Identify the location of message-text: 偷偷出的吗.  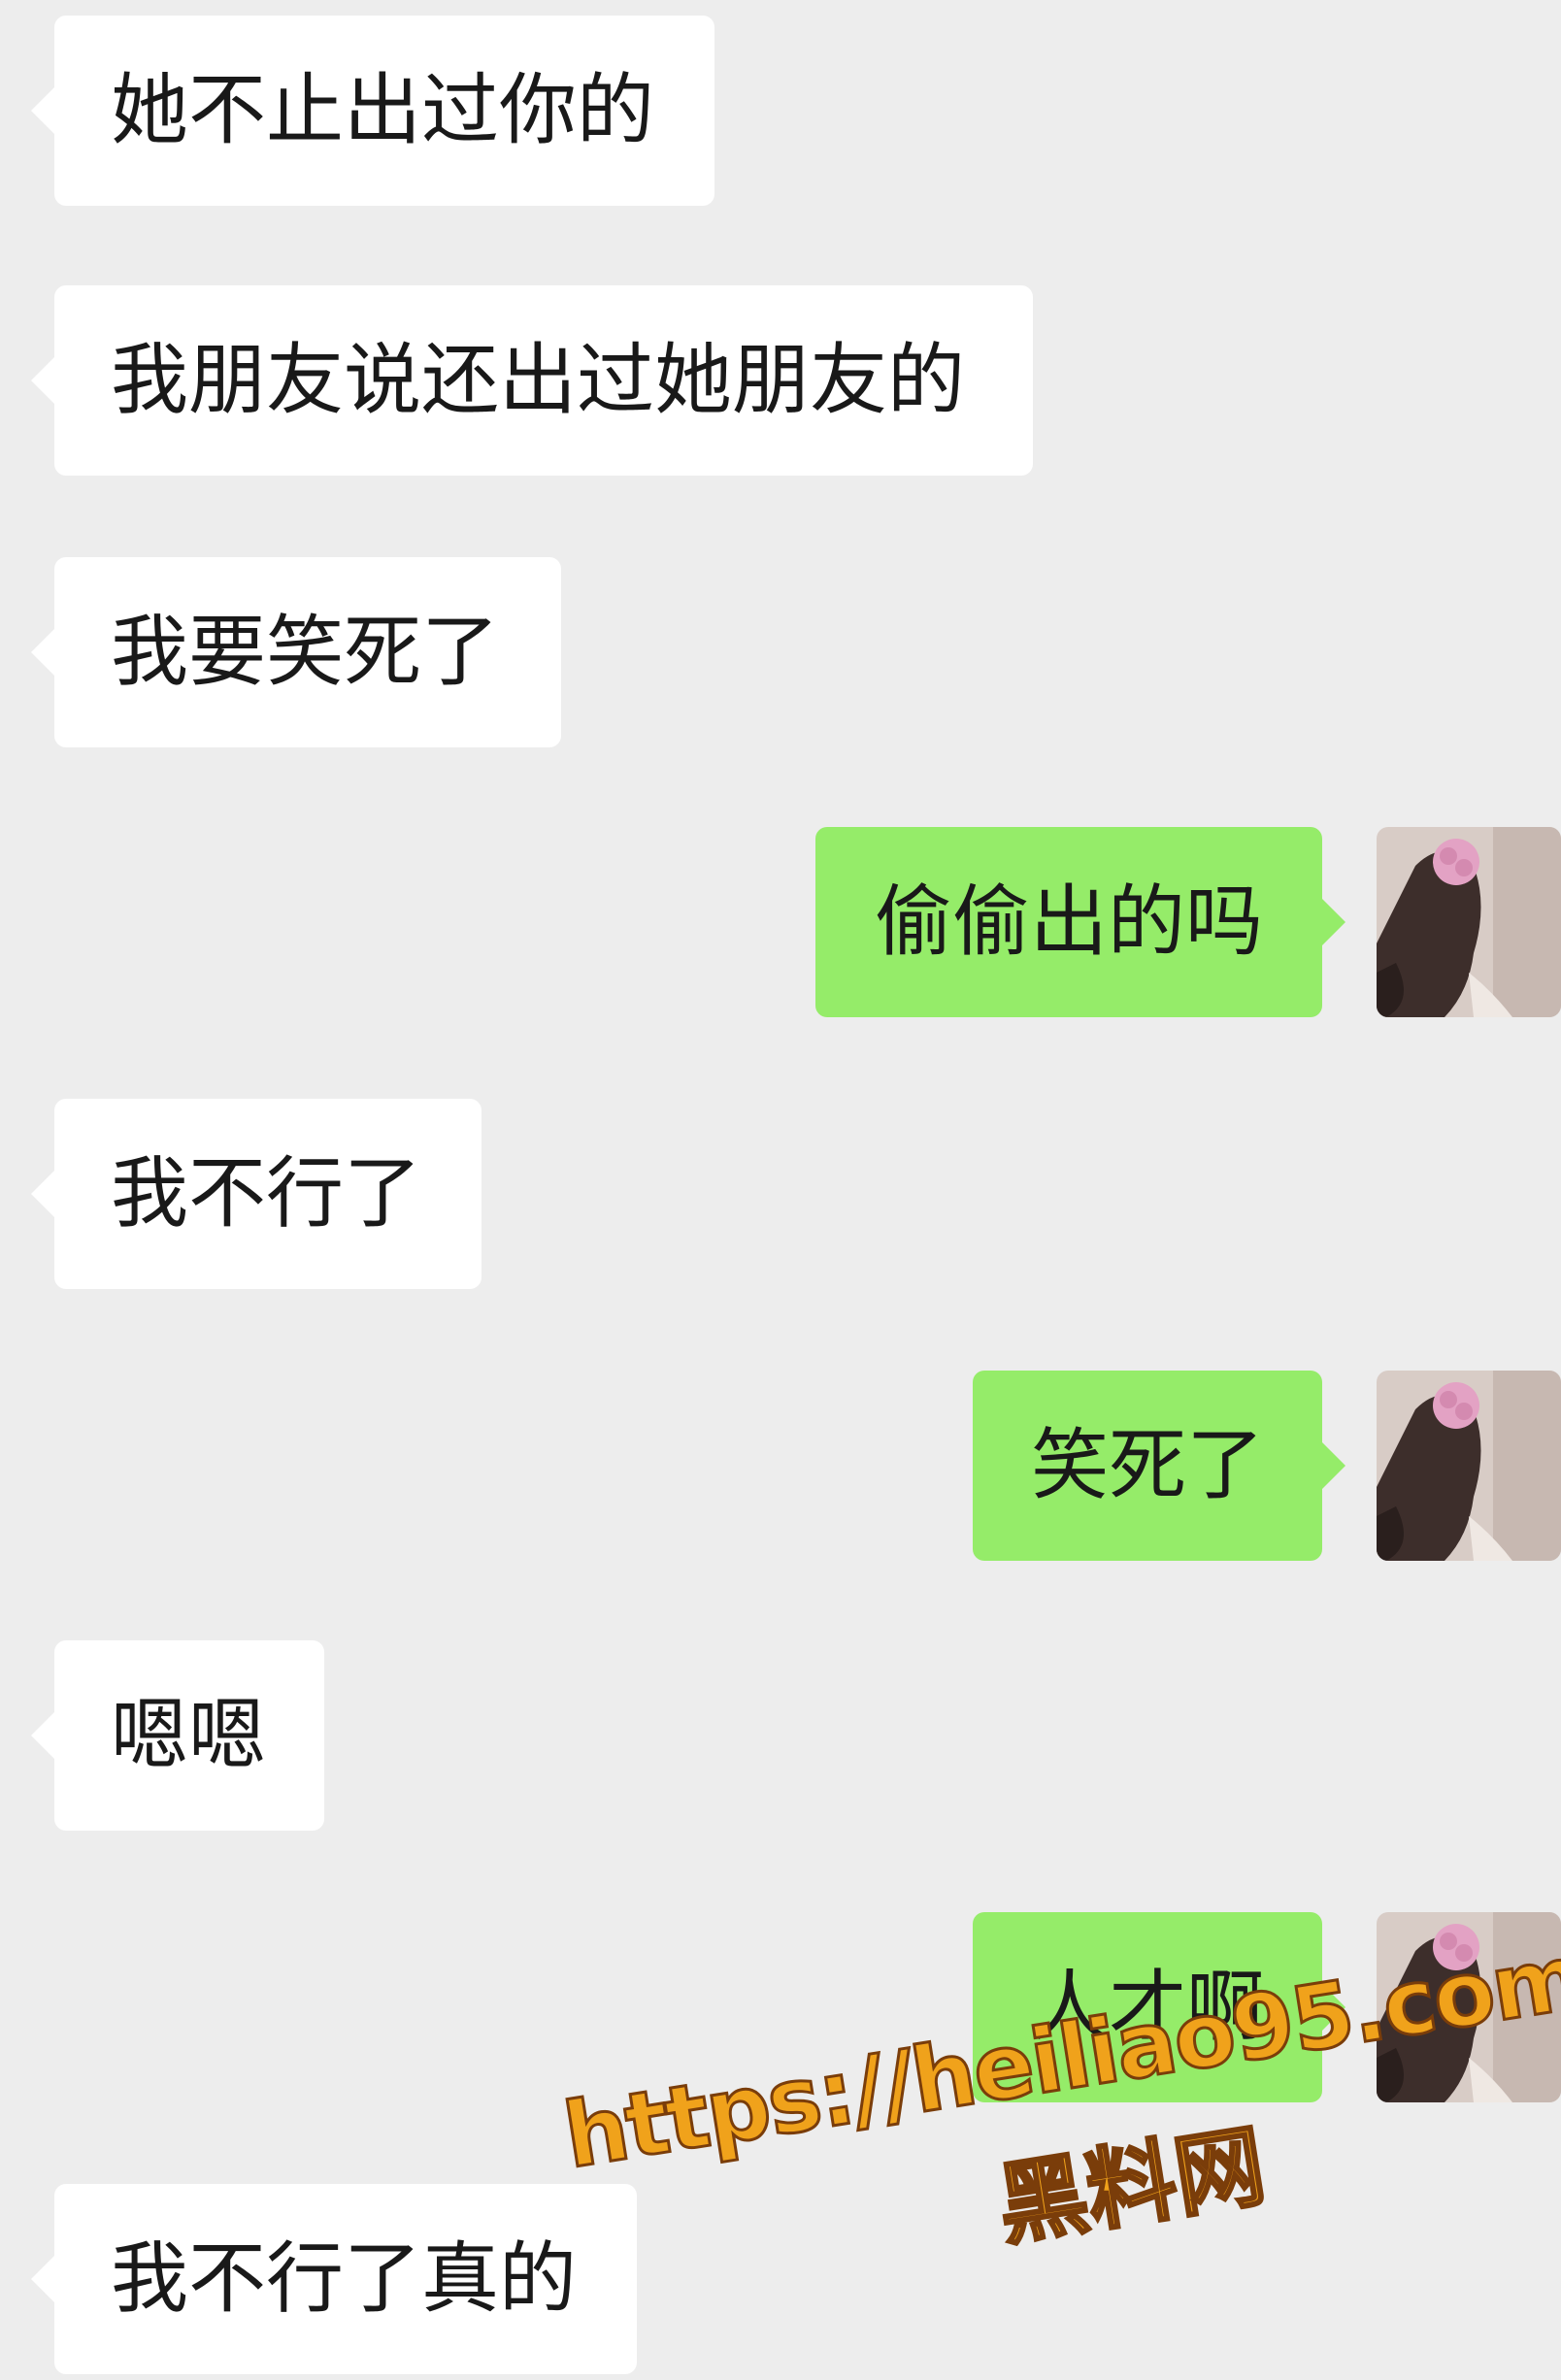
(1069, 921).